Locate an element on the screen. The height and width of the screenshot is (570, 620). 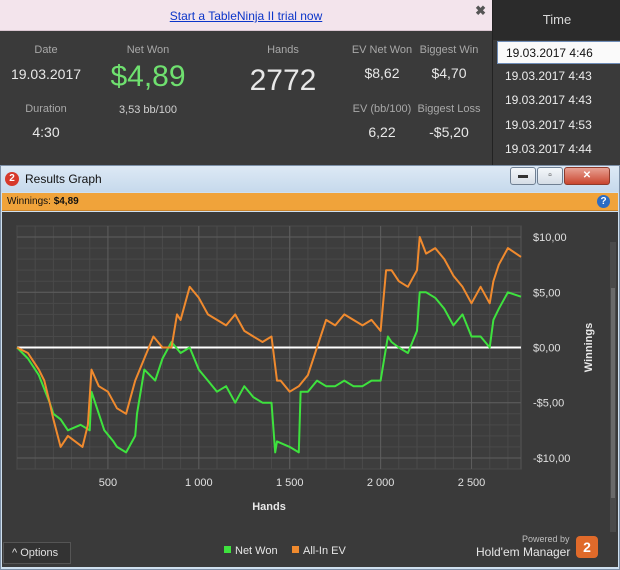
hands-label: Hands is located at coordinates (283, 50).